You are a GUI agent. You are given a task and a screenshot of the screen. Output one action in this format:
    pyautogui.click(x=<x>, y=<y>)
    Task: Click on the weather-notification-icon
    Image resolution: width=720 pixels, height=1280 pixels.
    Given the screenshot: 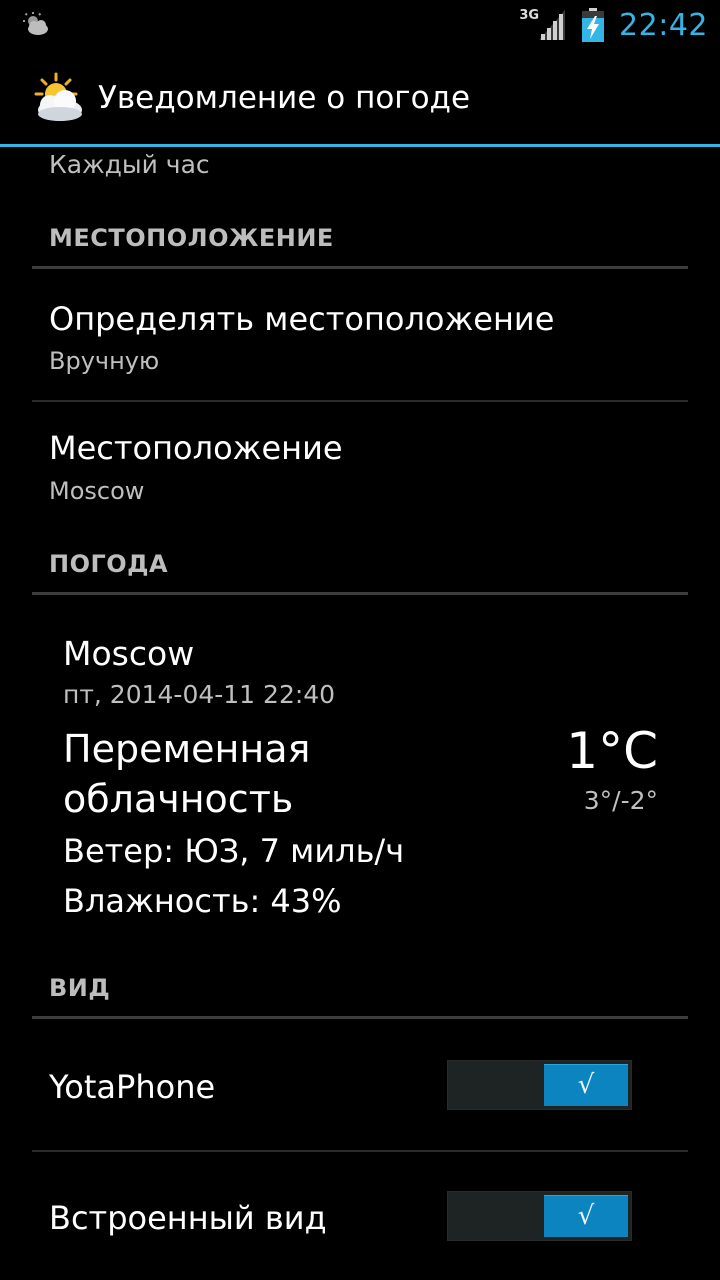 What is the action you would take?
    pyautogui.click(x=35, y=23)
    